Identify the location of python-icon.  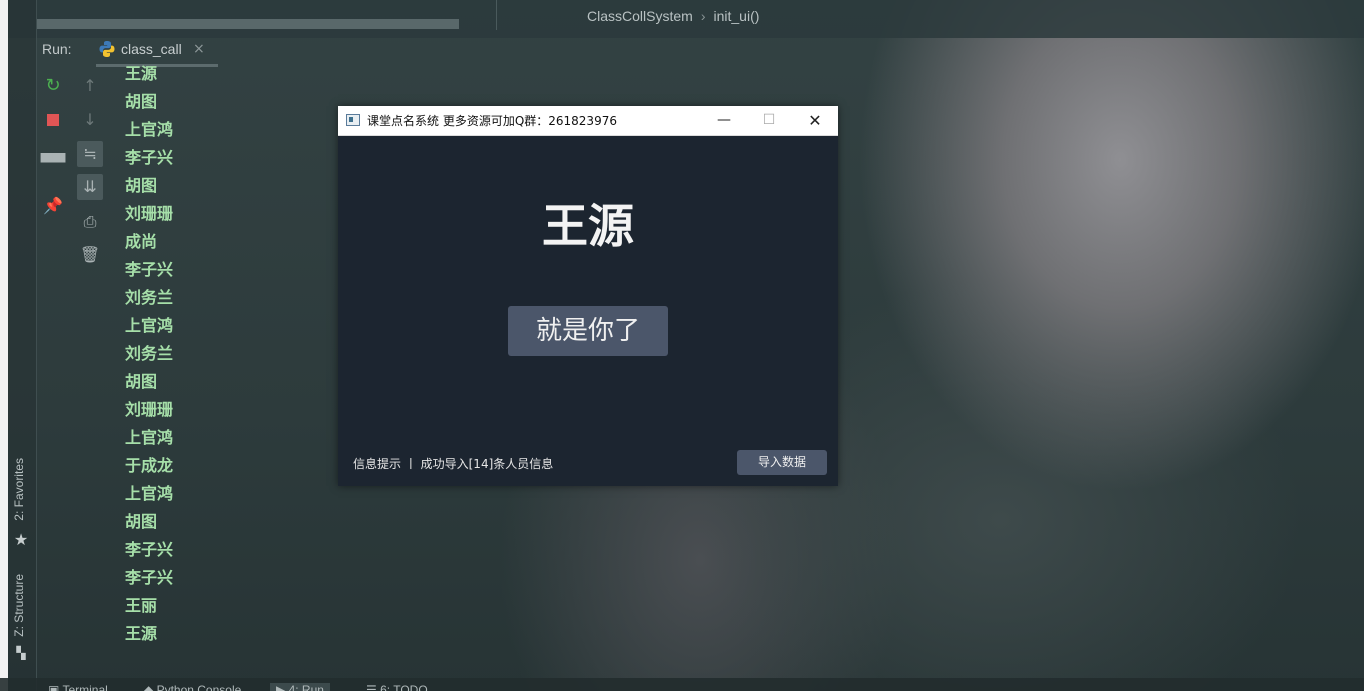
(107, 49).